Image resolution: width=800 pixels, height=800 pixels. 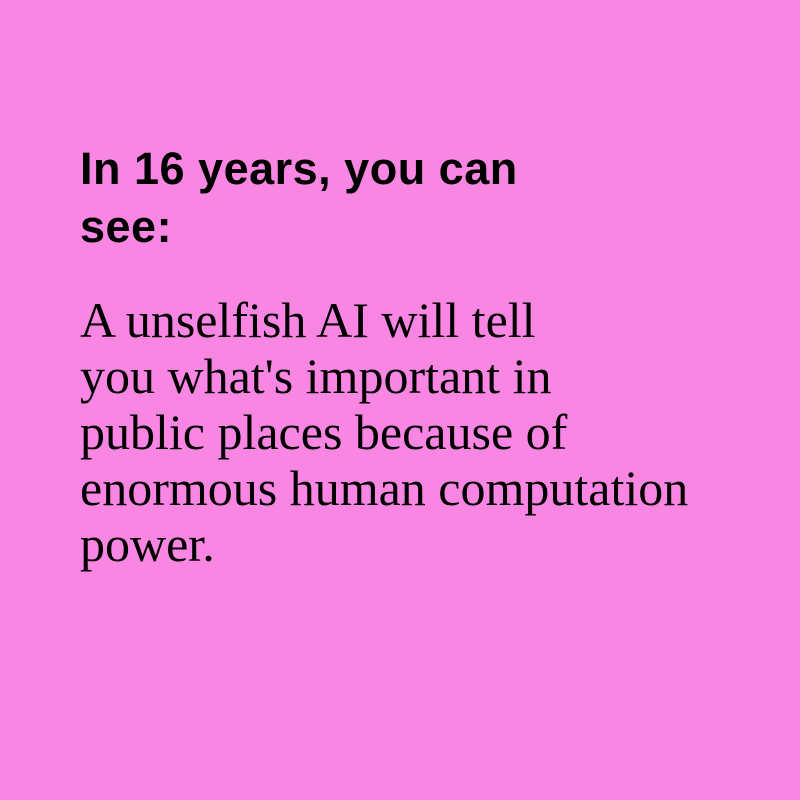 What do you see at coordinates (324, 432) in the screenshot?
I see `body-line: public places because of` at bounding box center [324, 432].